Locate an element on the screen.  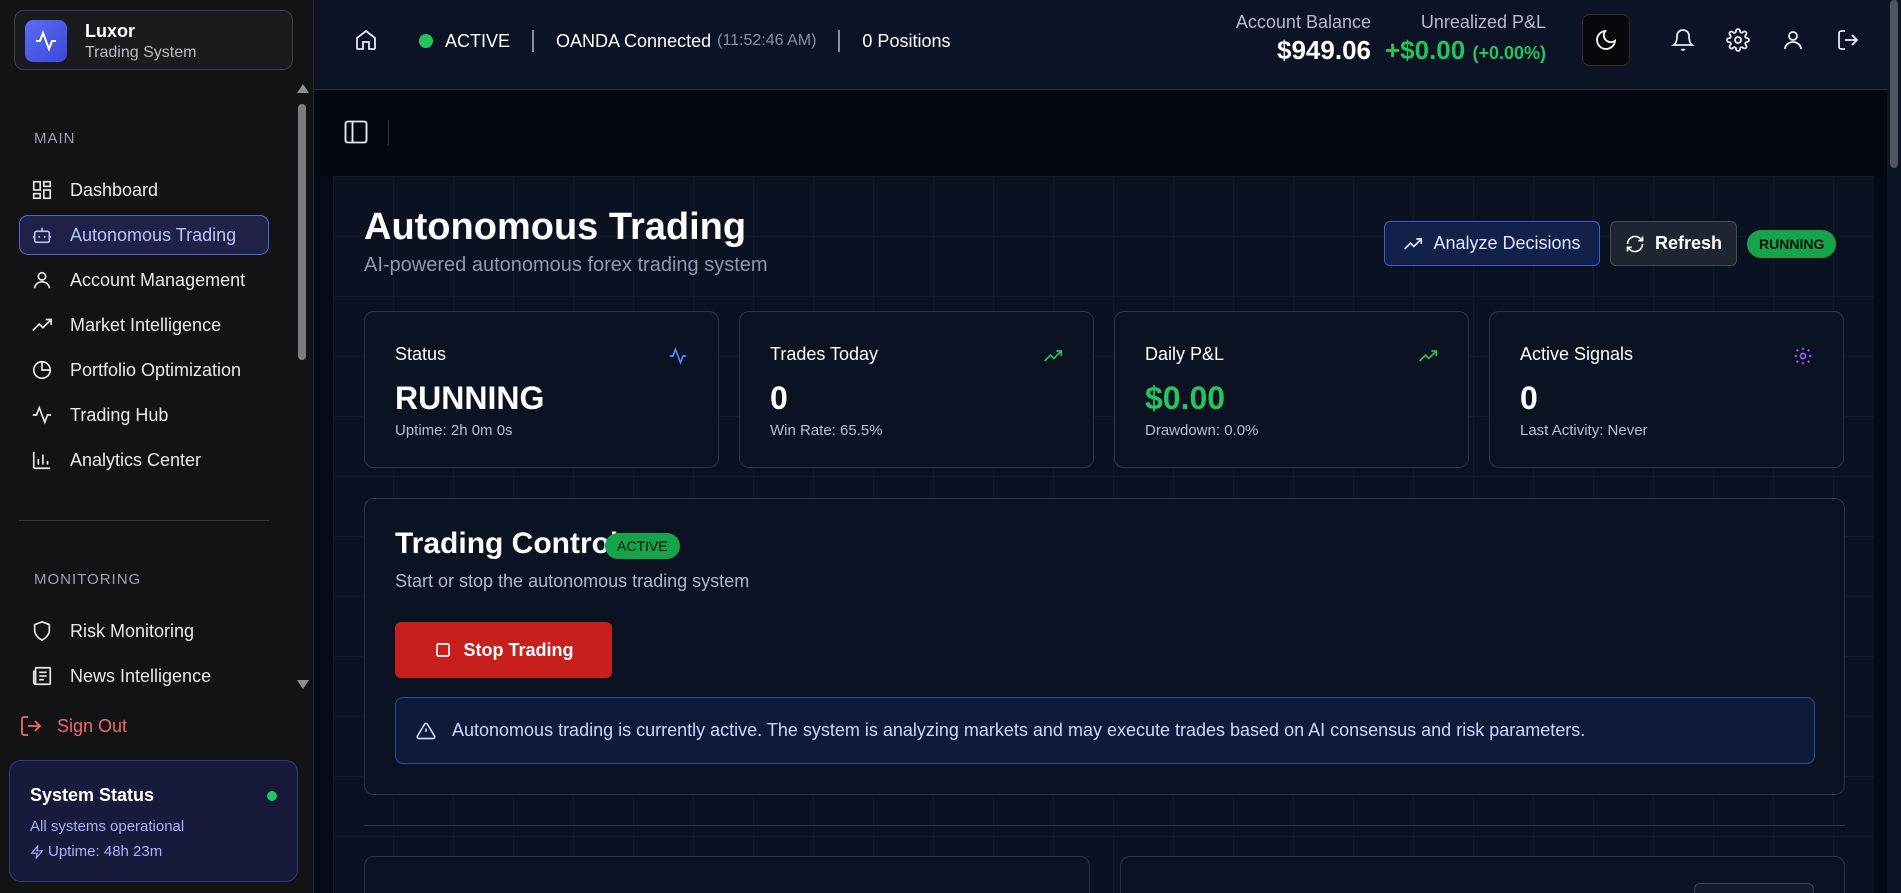
dashboard-icon is located at coordinates (42, 190).